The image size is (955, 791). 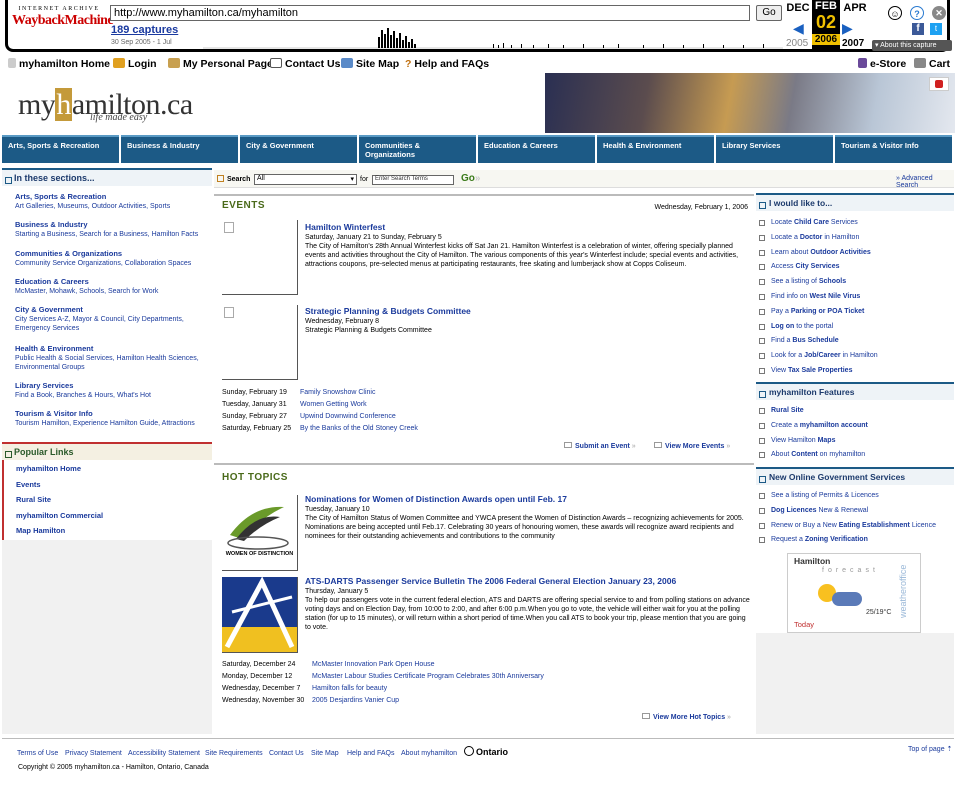 I want to click on right-link: Locate a Doctor in Hamilton, so click(x=815, y=237).